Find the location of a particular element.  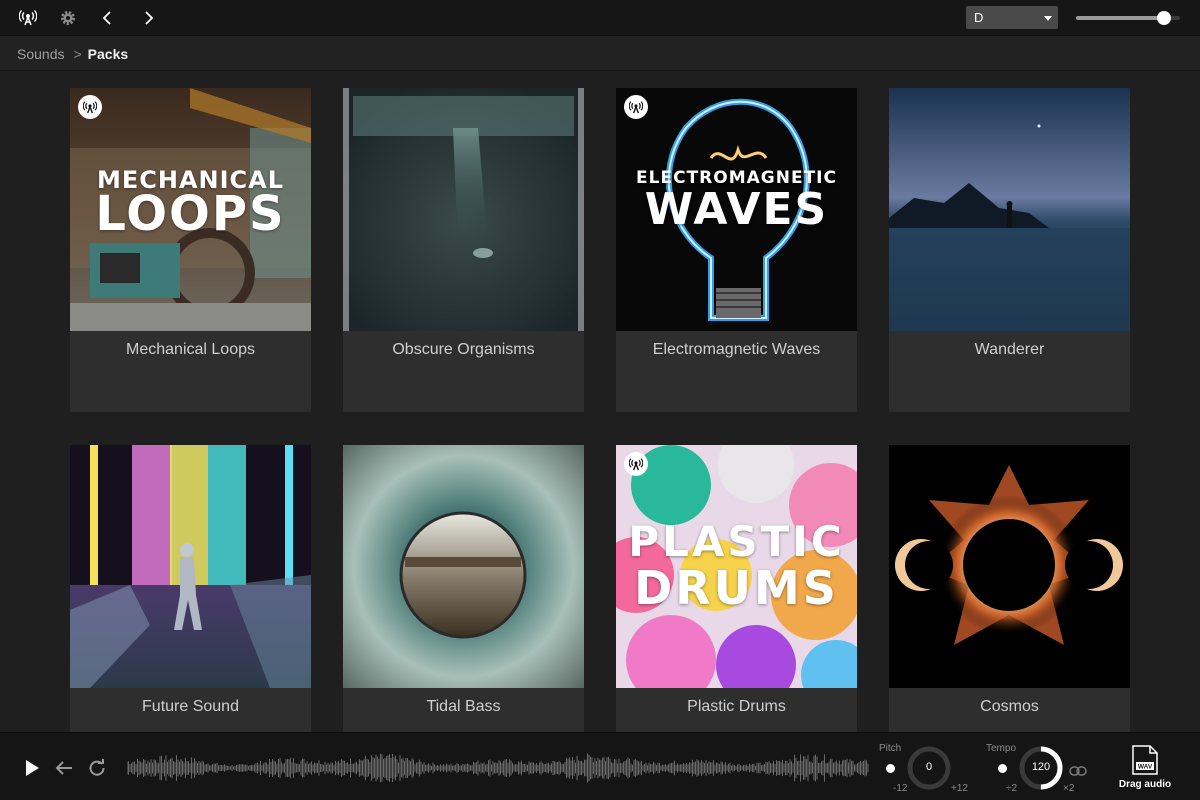

file-icon: WAV is located at coordinates (1145, 760).